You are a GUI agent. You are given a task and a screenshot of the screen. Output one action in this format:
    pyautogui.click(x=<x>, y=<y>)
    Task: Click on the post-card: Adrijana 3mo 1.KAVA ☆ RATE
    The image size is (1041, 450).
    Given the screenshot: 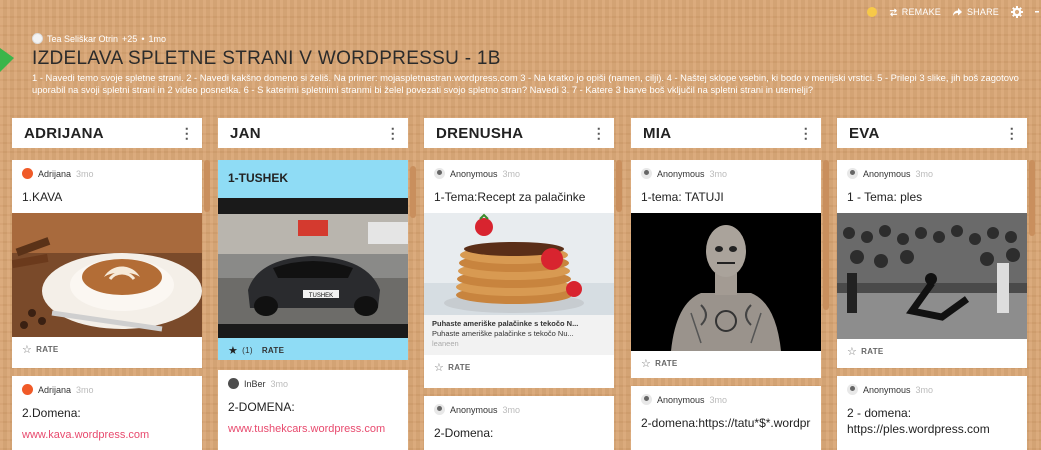 What is the action you would take?
    pyautogui.click(x=107, y=264)
    